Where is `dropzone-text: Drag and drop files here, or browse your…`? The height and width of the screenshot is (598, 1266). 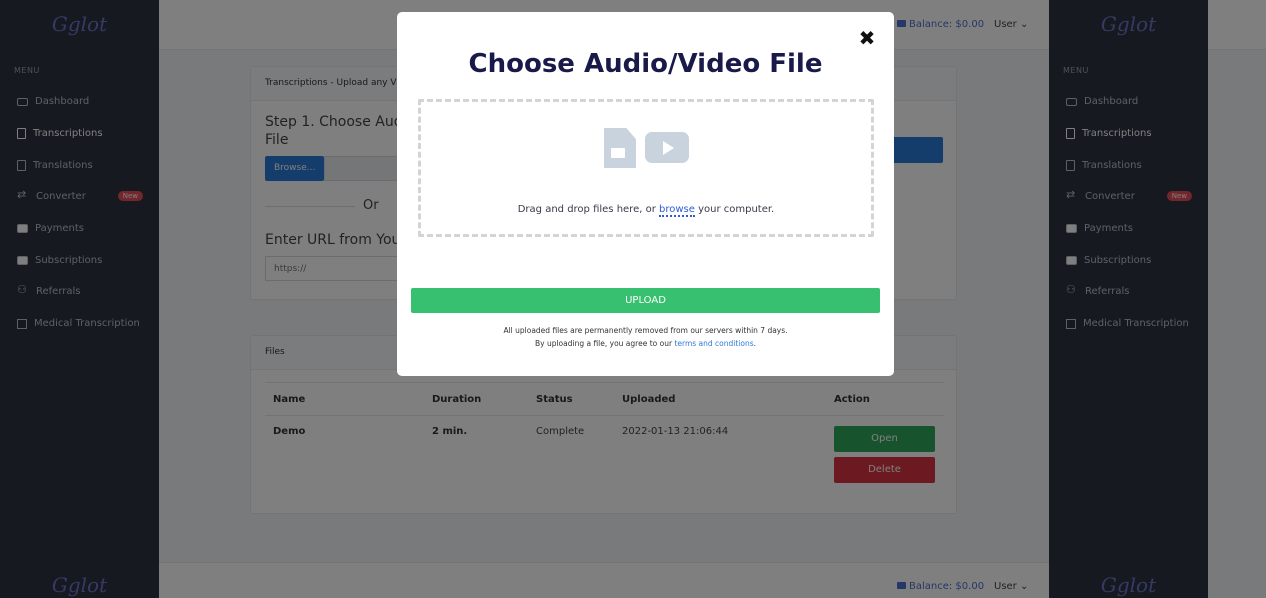 dropzone-text: Drag and drop files here, or browse your… is located at coordinates (646, 210).